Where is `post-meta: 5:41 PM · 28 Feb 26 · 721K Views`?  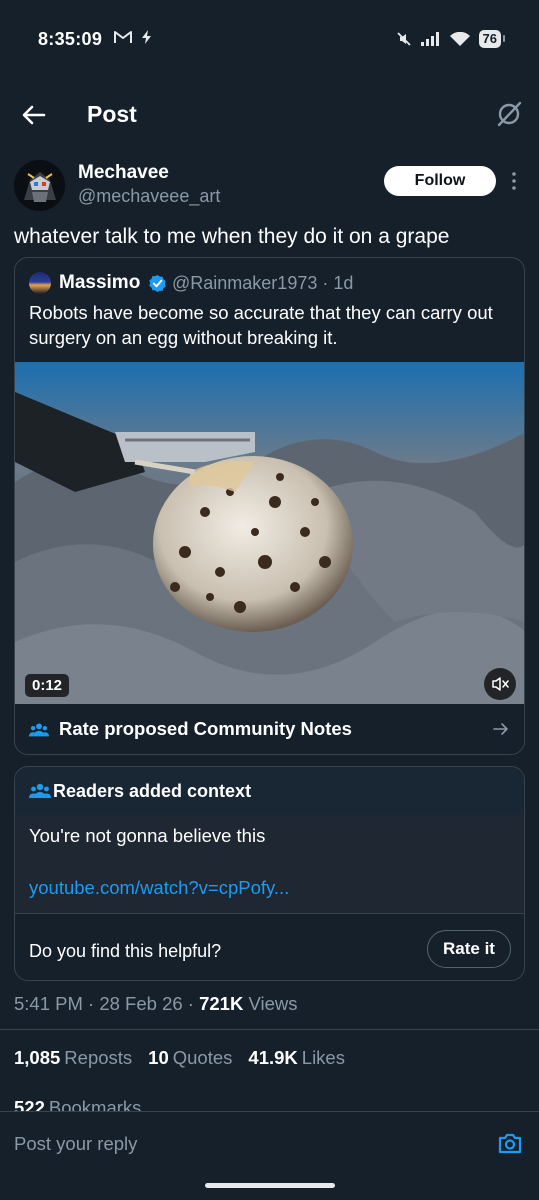
post-meta: 5:41 PM · 28 Feb 26 · 721K Views is located at coordinates (155, 1004).